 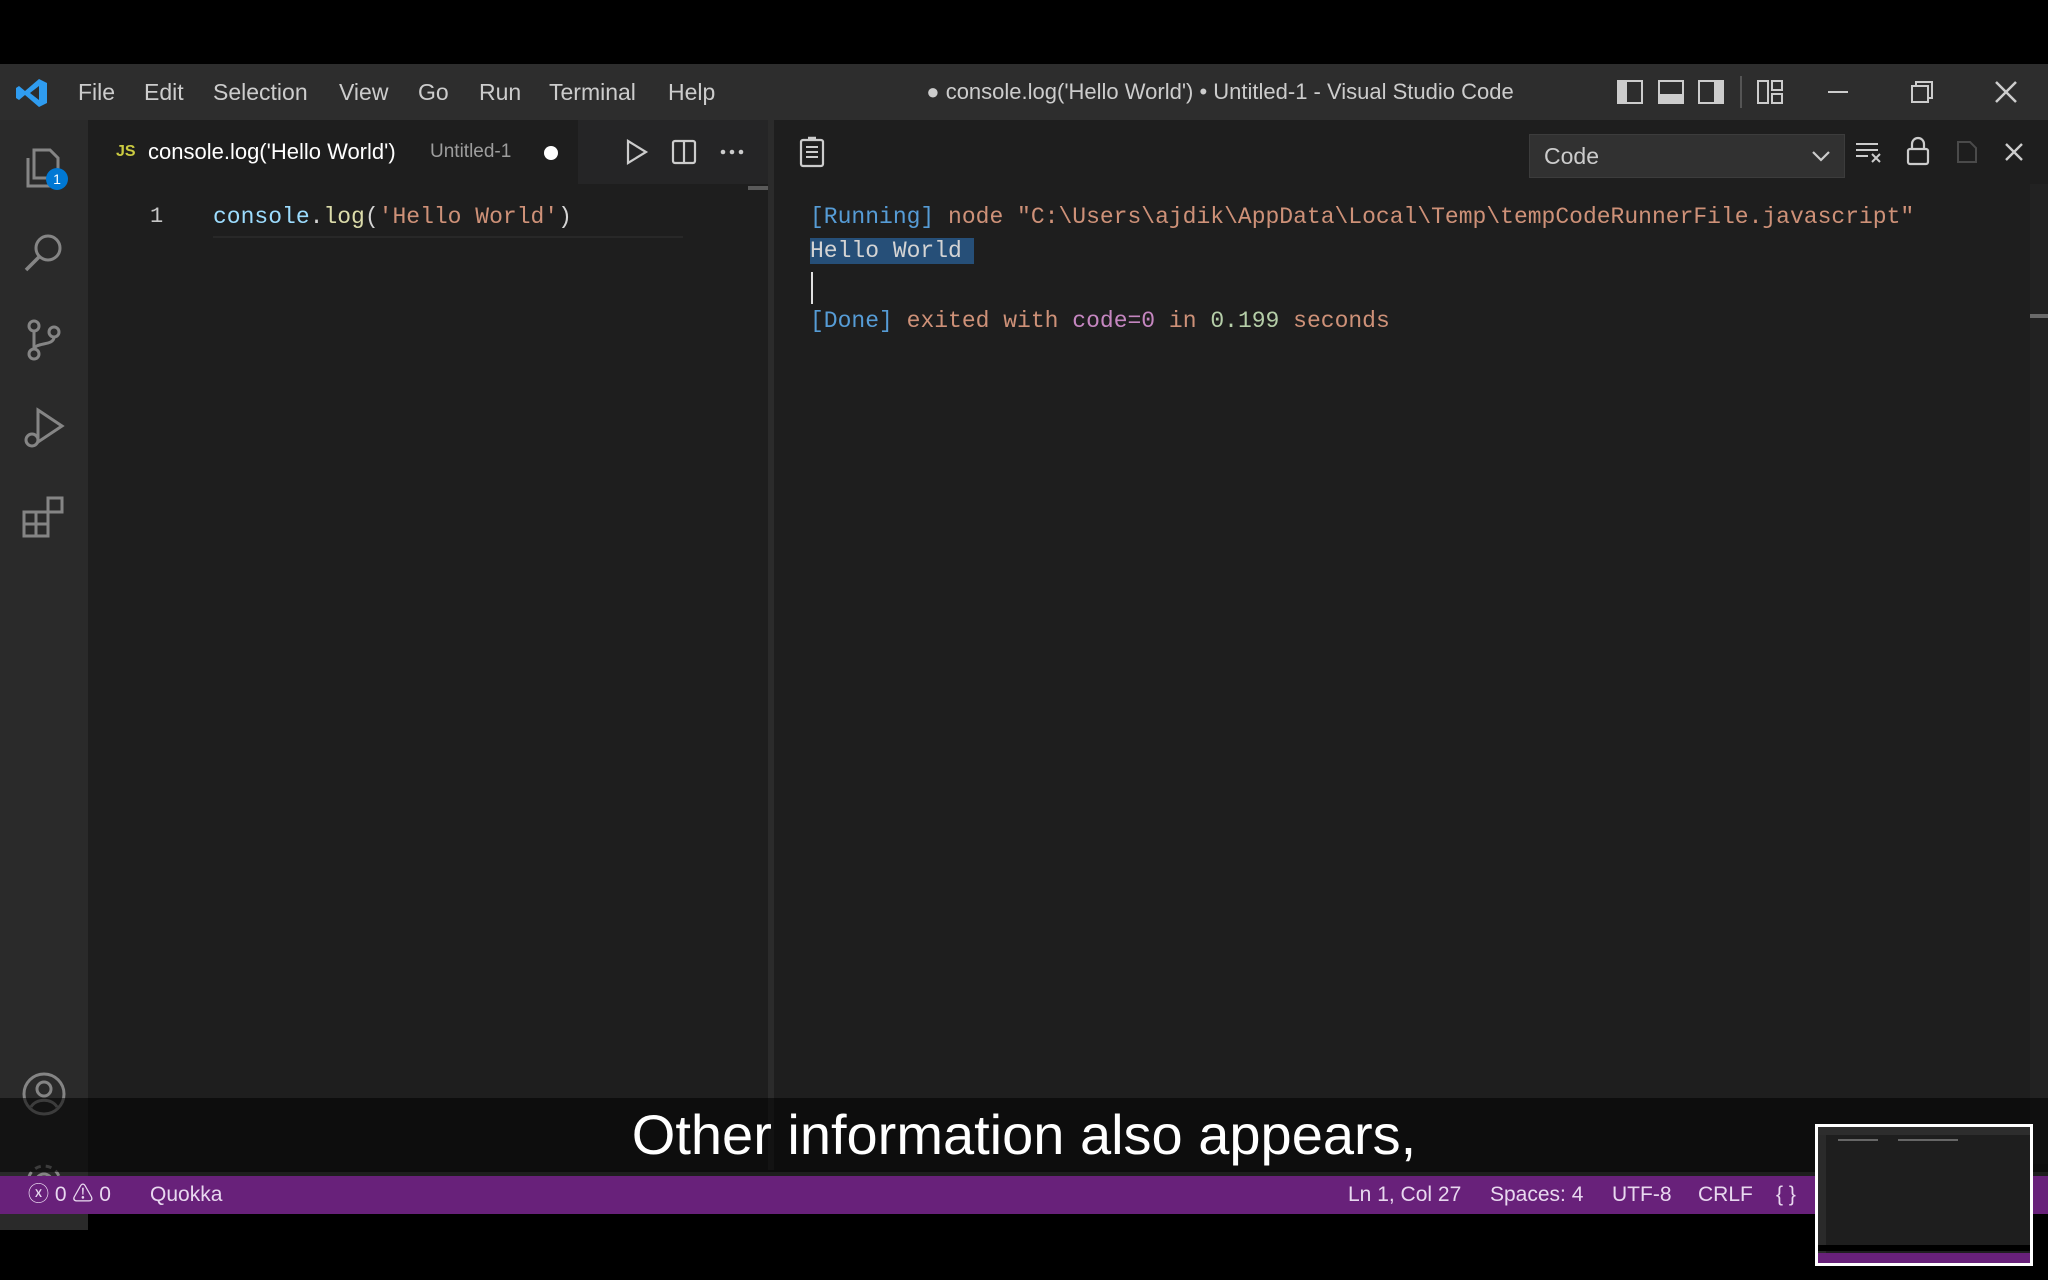 I want to click on titlebar-separator, so click(x=1741, y=92).